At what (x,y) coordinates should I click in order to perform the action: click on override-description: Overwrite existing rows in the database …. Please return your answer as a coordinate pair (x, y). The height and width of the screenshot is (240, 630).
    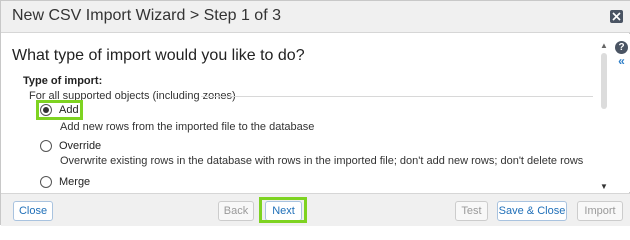
    Looking at the image, I should click on (322, 161).